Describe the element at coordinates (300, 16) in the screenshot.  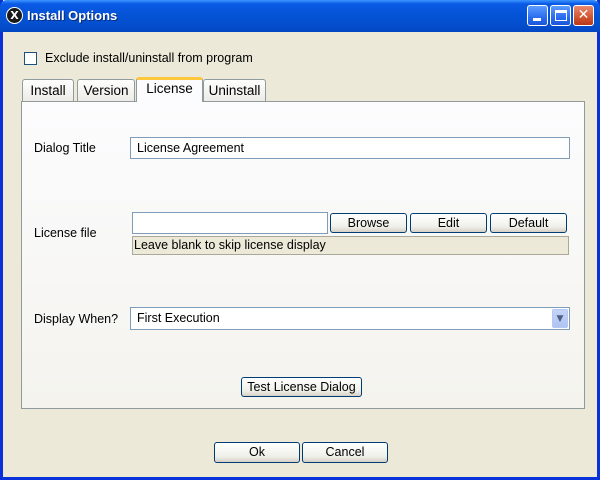
I see `title-bar: X Install Options ✕` at that location.